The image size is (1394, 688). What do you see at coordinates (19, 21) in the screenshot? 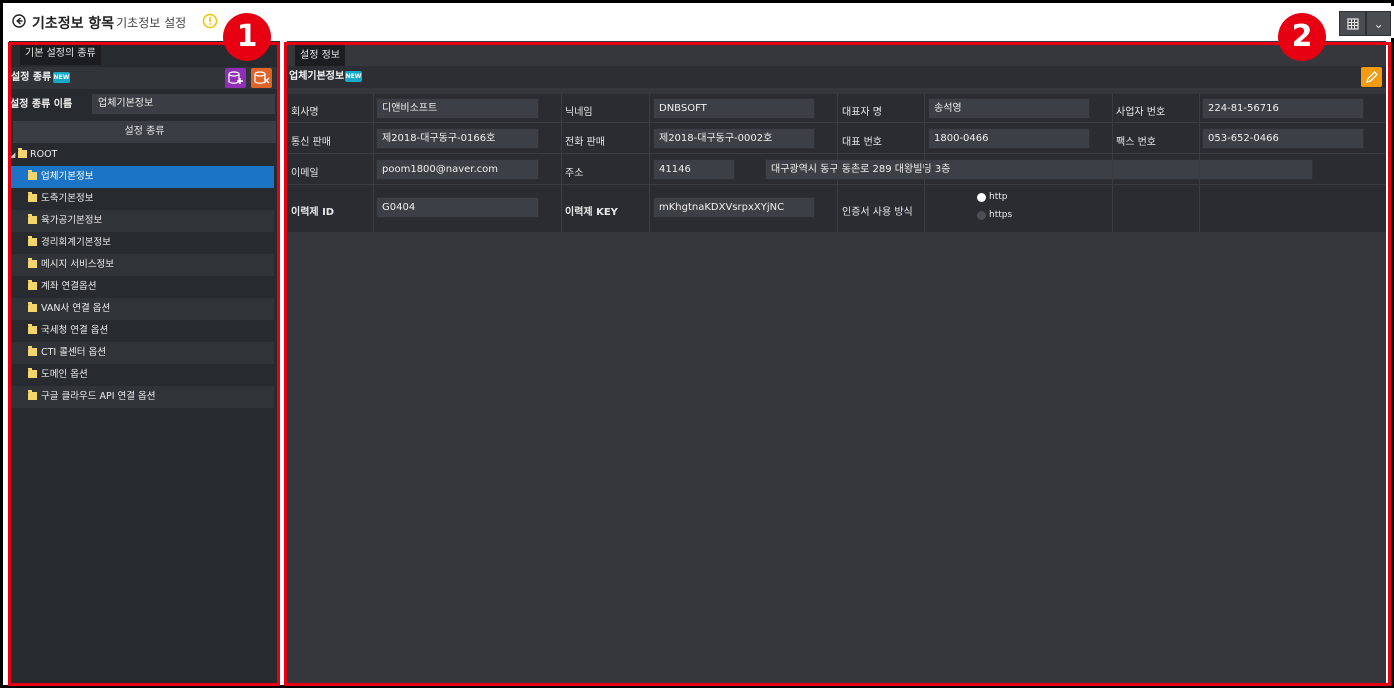
I see `back-arrow-icon` at bounding box center [19, 21].